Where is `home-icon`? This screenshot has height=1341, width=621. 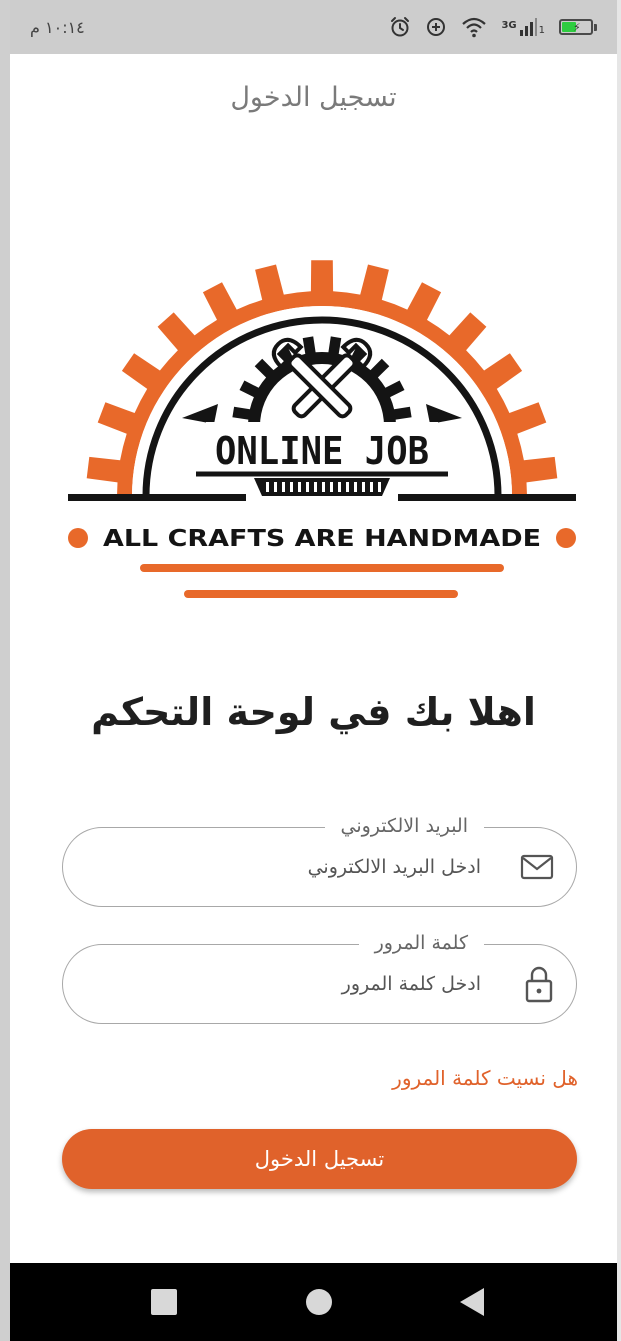 home-icon is located at coordinates (319, 1302).